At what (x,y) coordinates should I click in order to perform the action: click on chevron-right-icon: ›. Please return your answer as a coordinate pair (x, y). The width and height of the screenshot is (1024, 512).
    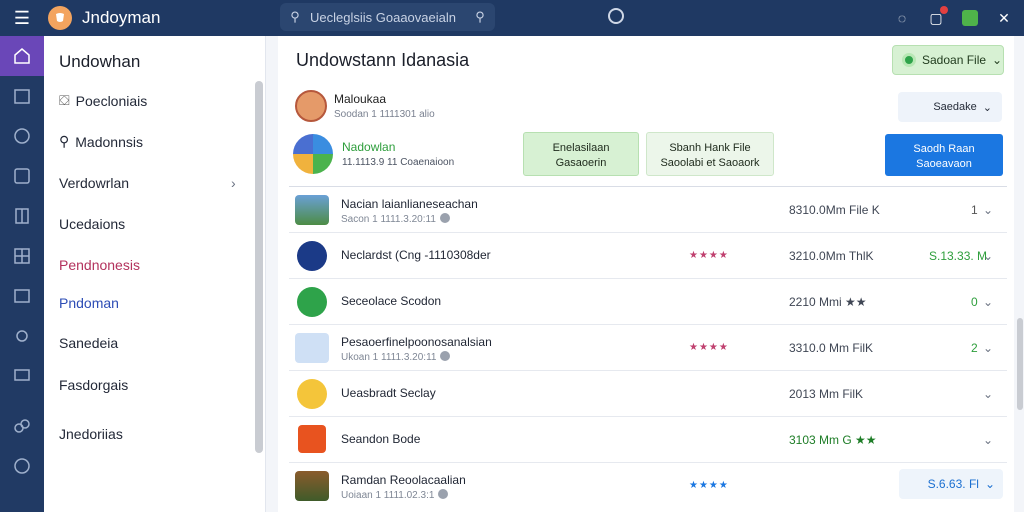
    Looking at the image, I should click on (233, 183).